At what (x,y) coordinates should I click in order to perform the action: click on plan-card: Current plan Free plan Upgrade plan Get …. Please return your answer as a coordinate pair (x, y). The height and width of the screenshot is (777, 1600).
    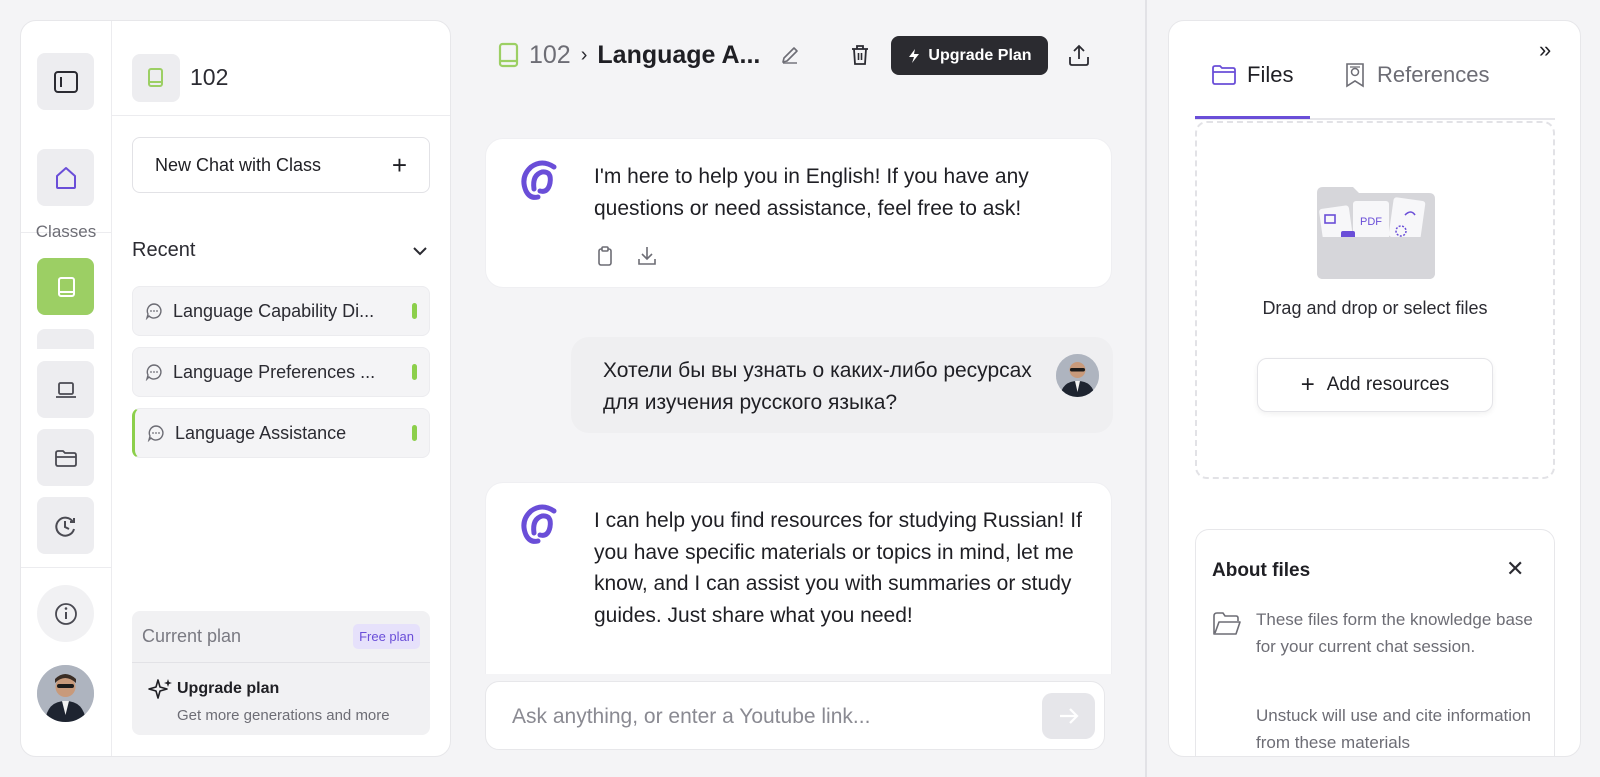
    Looking at the image, I should click on (281, 673).